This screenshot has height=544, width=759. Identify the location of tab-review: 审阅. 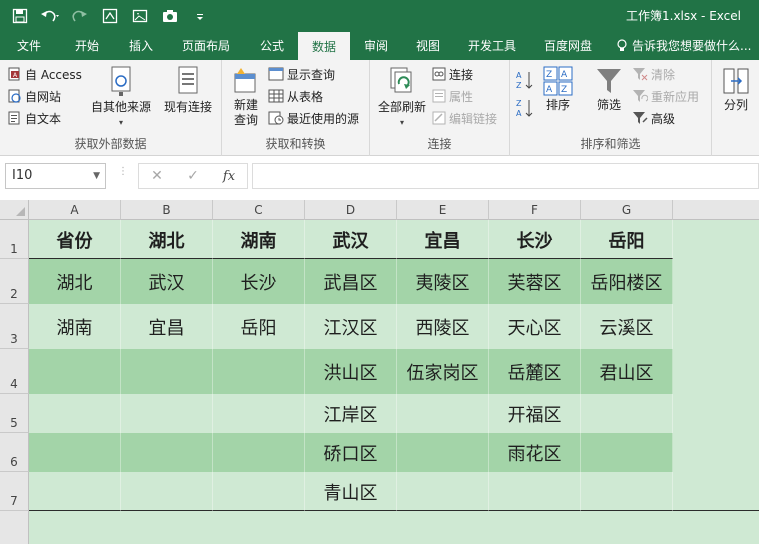
(376, 46).